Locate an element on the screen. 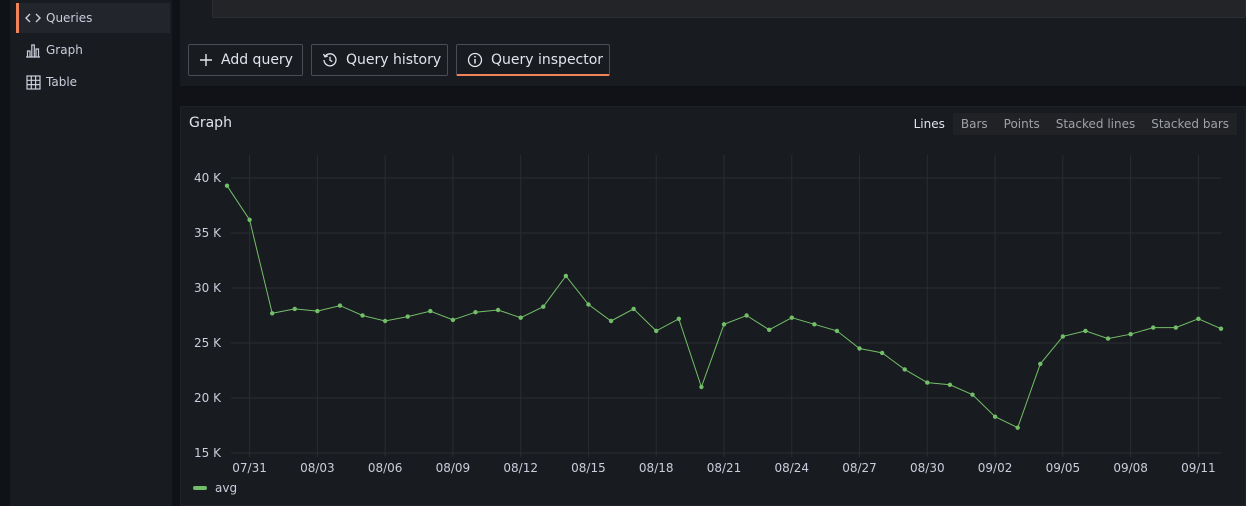  legend-swatch is located at coordinates (200, 488).